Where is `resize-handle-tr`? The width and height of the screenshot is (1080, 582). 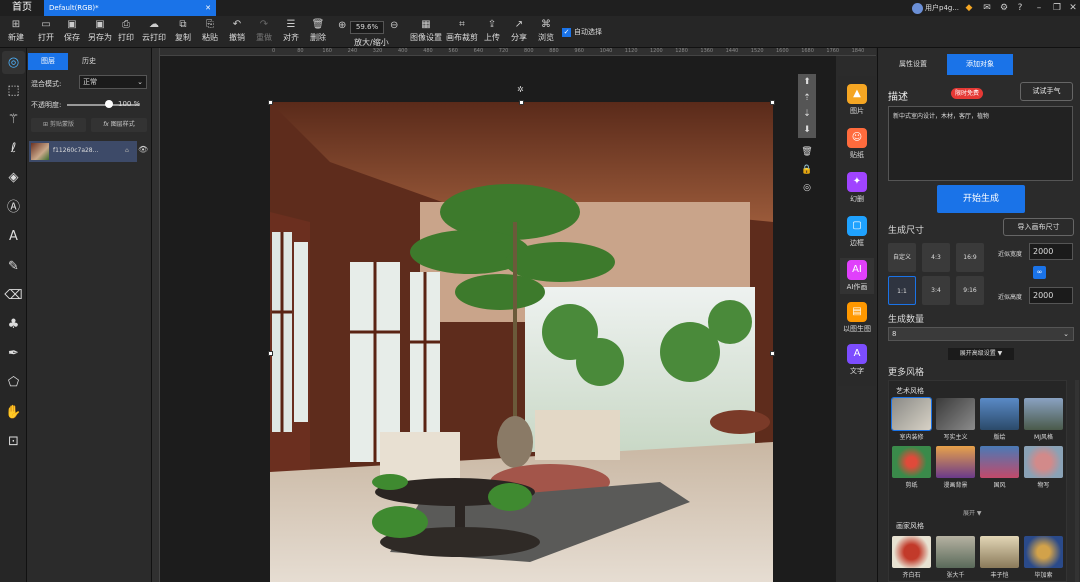 resize-handle-tr is located at coordinates (772, 102).